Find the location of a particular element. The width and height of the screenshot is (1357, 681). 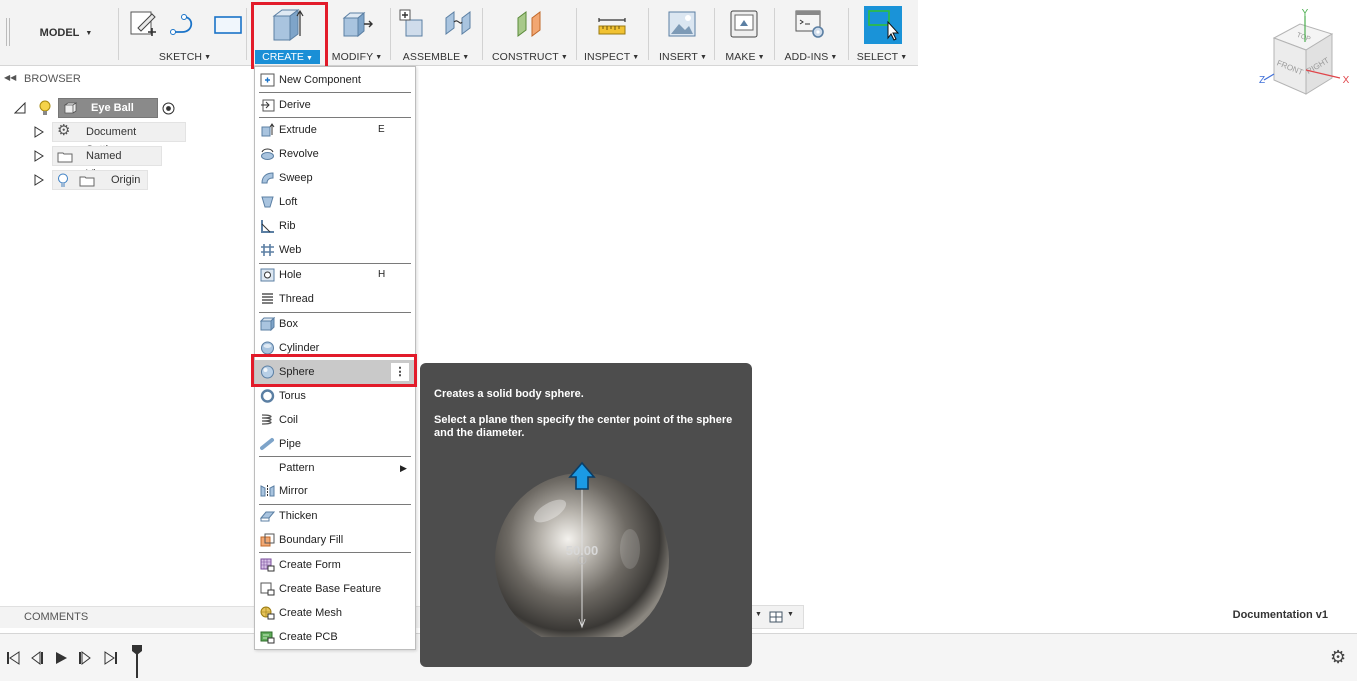

origin-chip: Origin is located at coordinates (100, 180).